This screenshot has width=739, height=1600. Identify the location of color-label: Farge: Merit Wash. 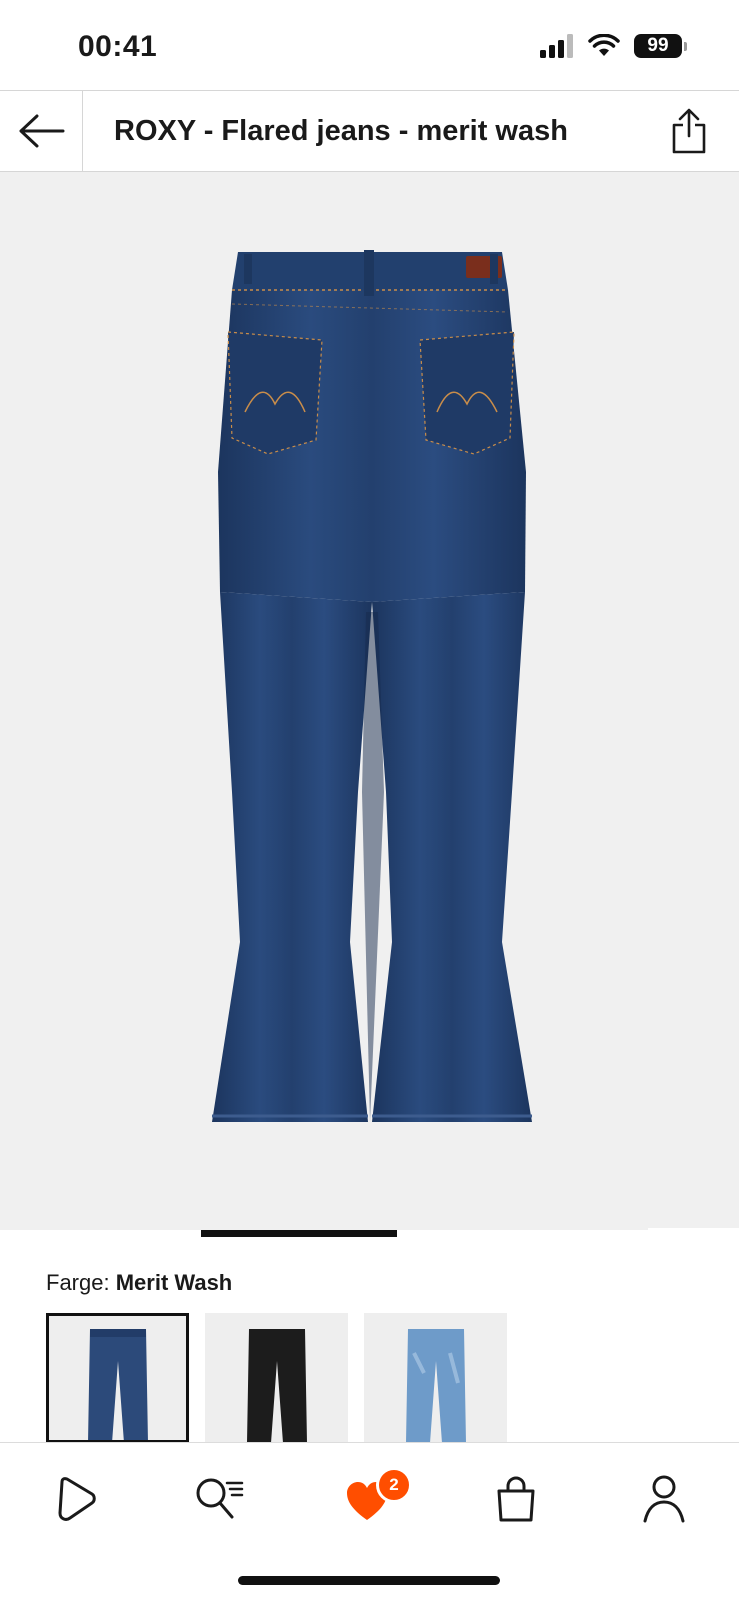
(139, 1283).